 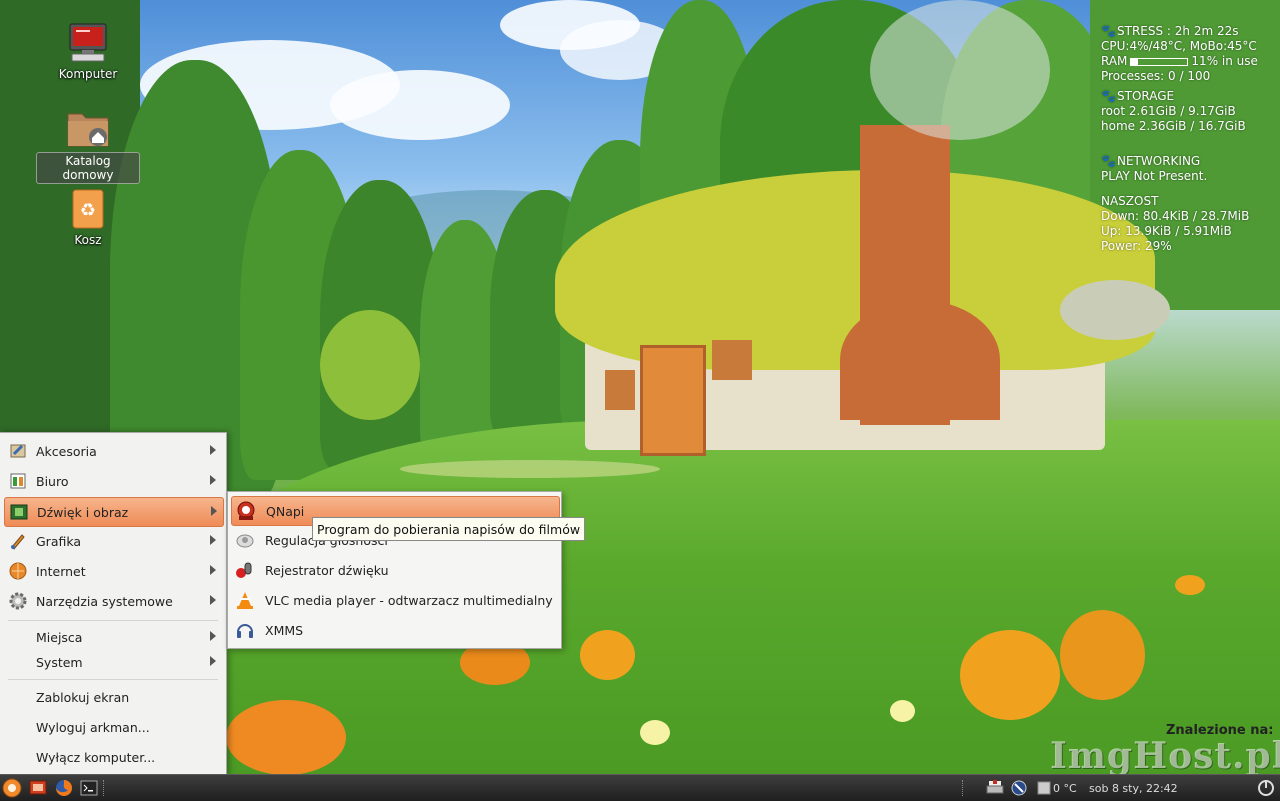 What do you see at coordinates (113, 481) in the screenshot?
I see `menu-item-office: Biuro` at bounding box center [113, 481].